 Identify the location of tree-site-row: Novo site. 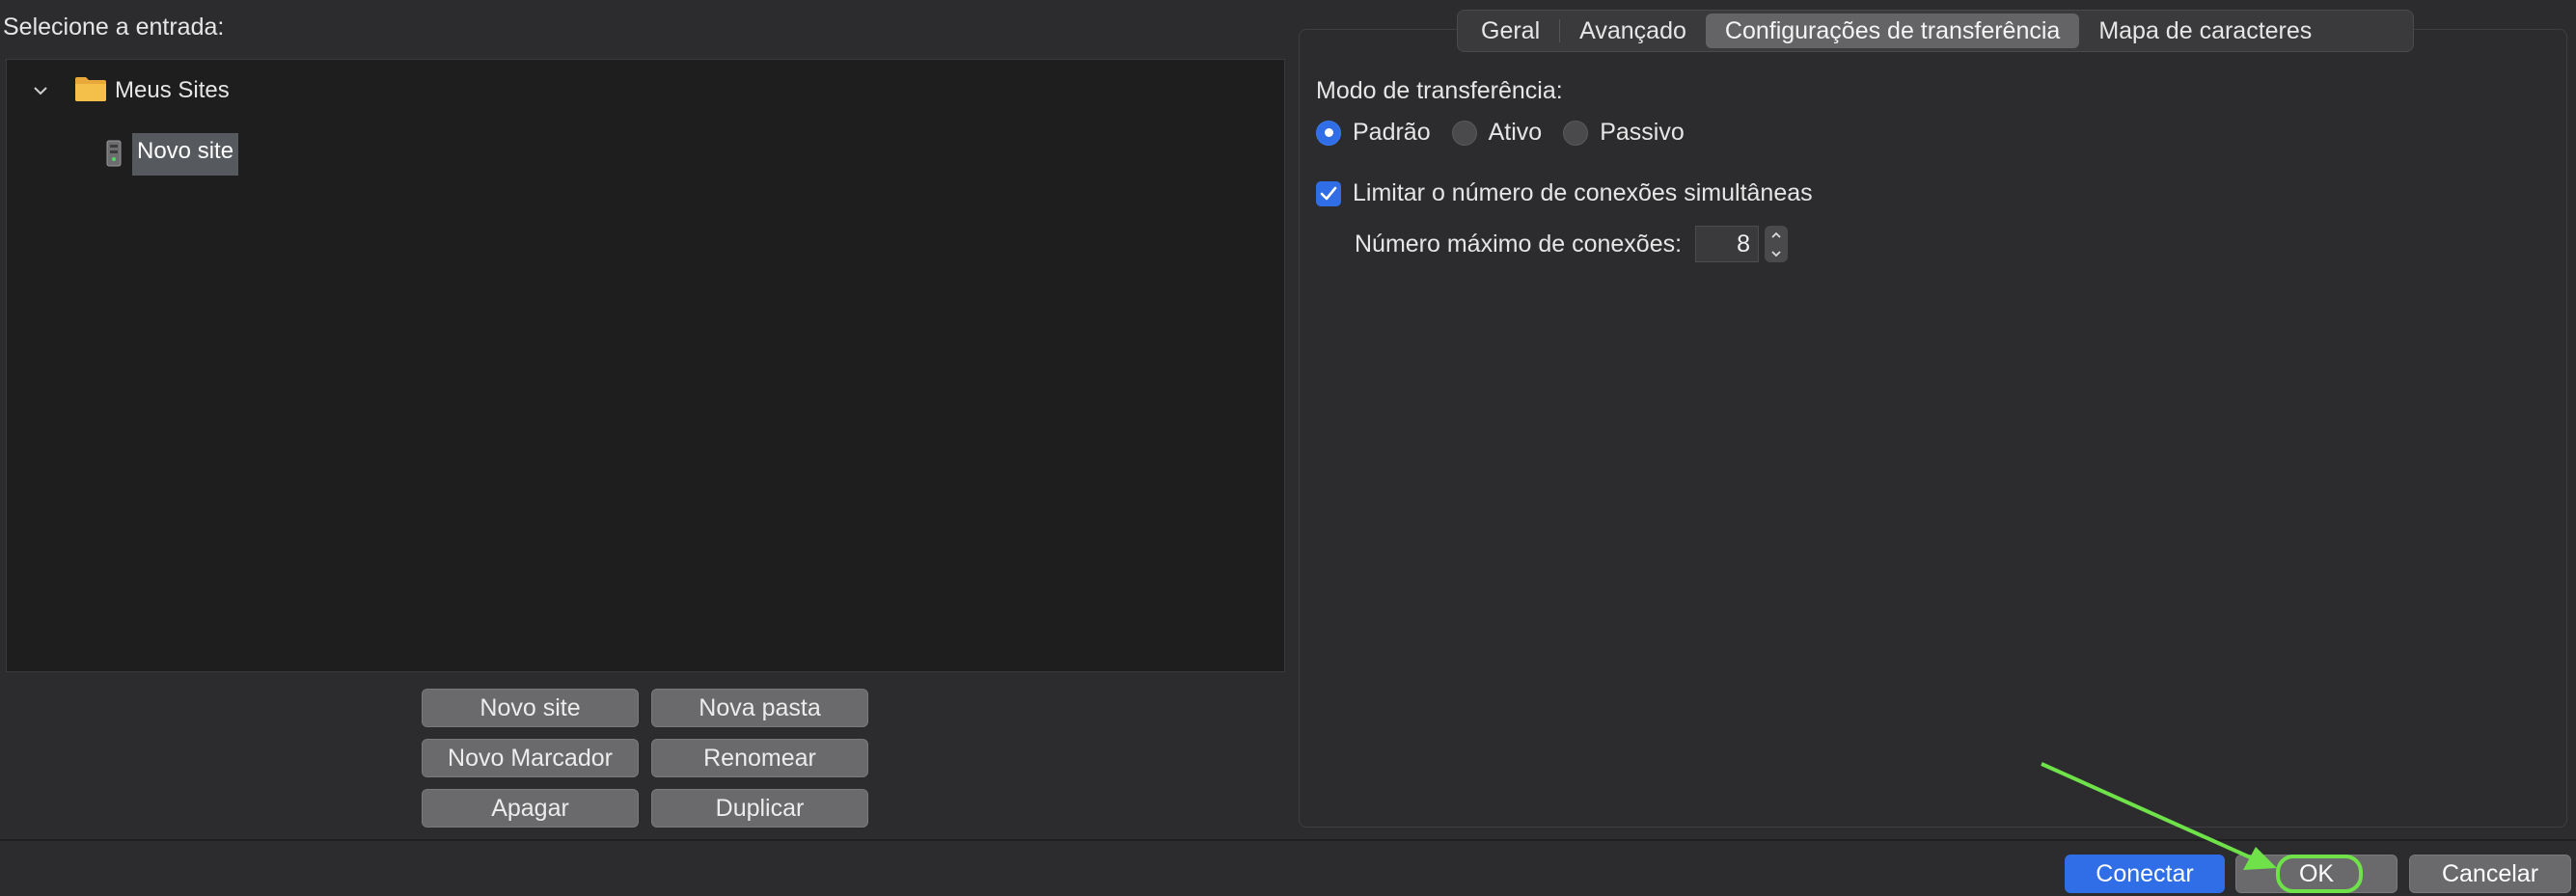
(171, 154).